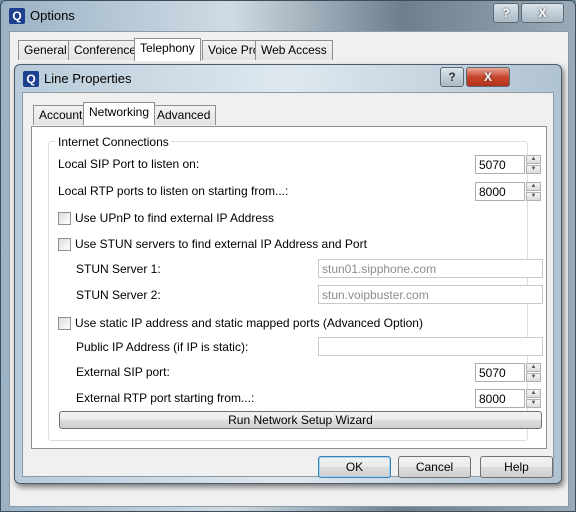 The height and width of the screenshot is (512, 576). I want to click on window-title: Options, so click(52, 15).